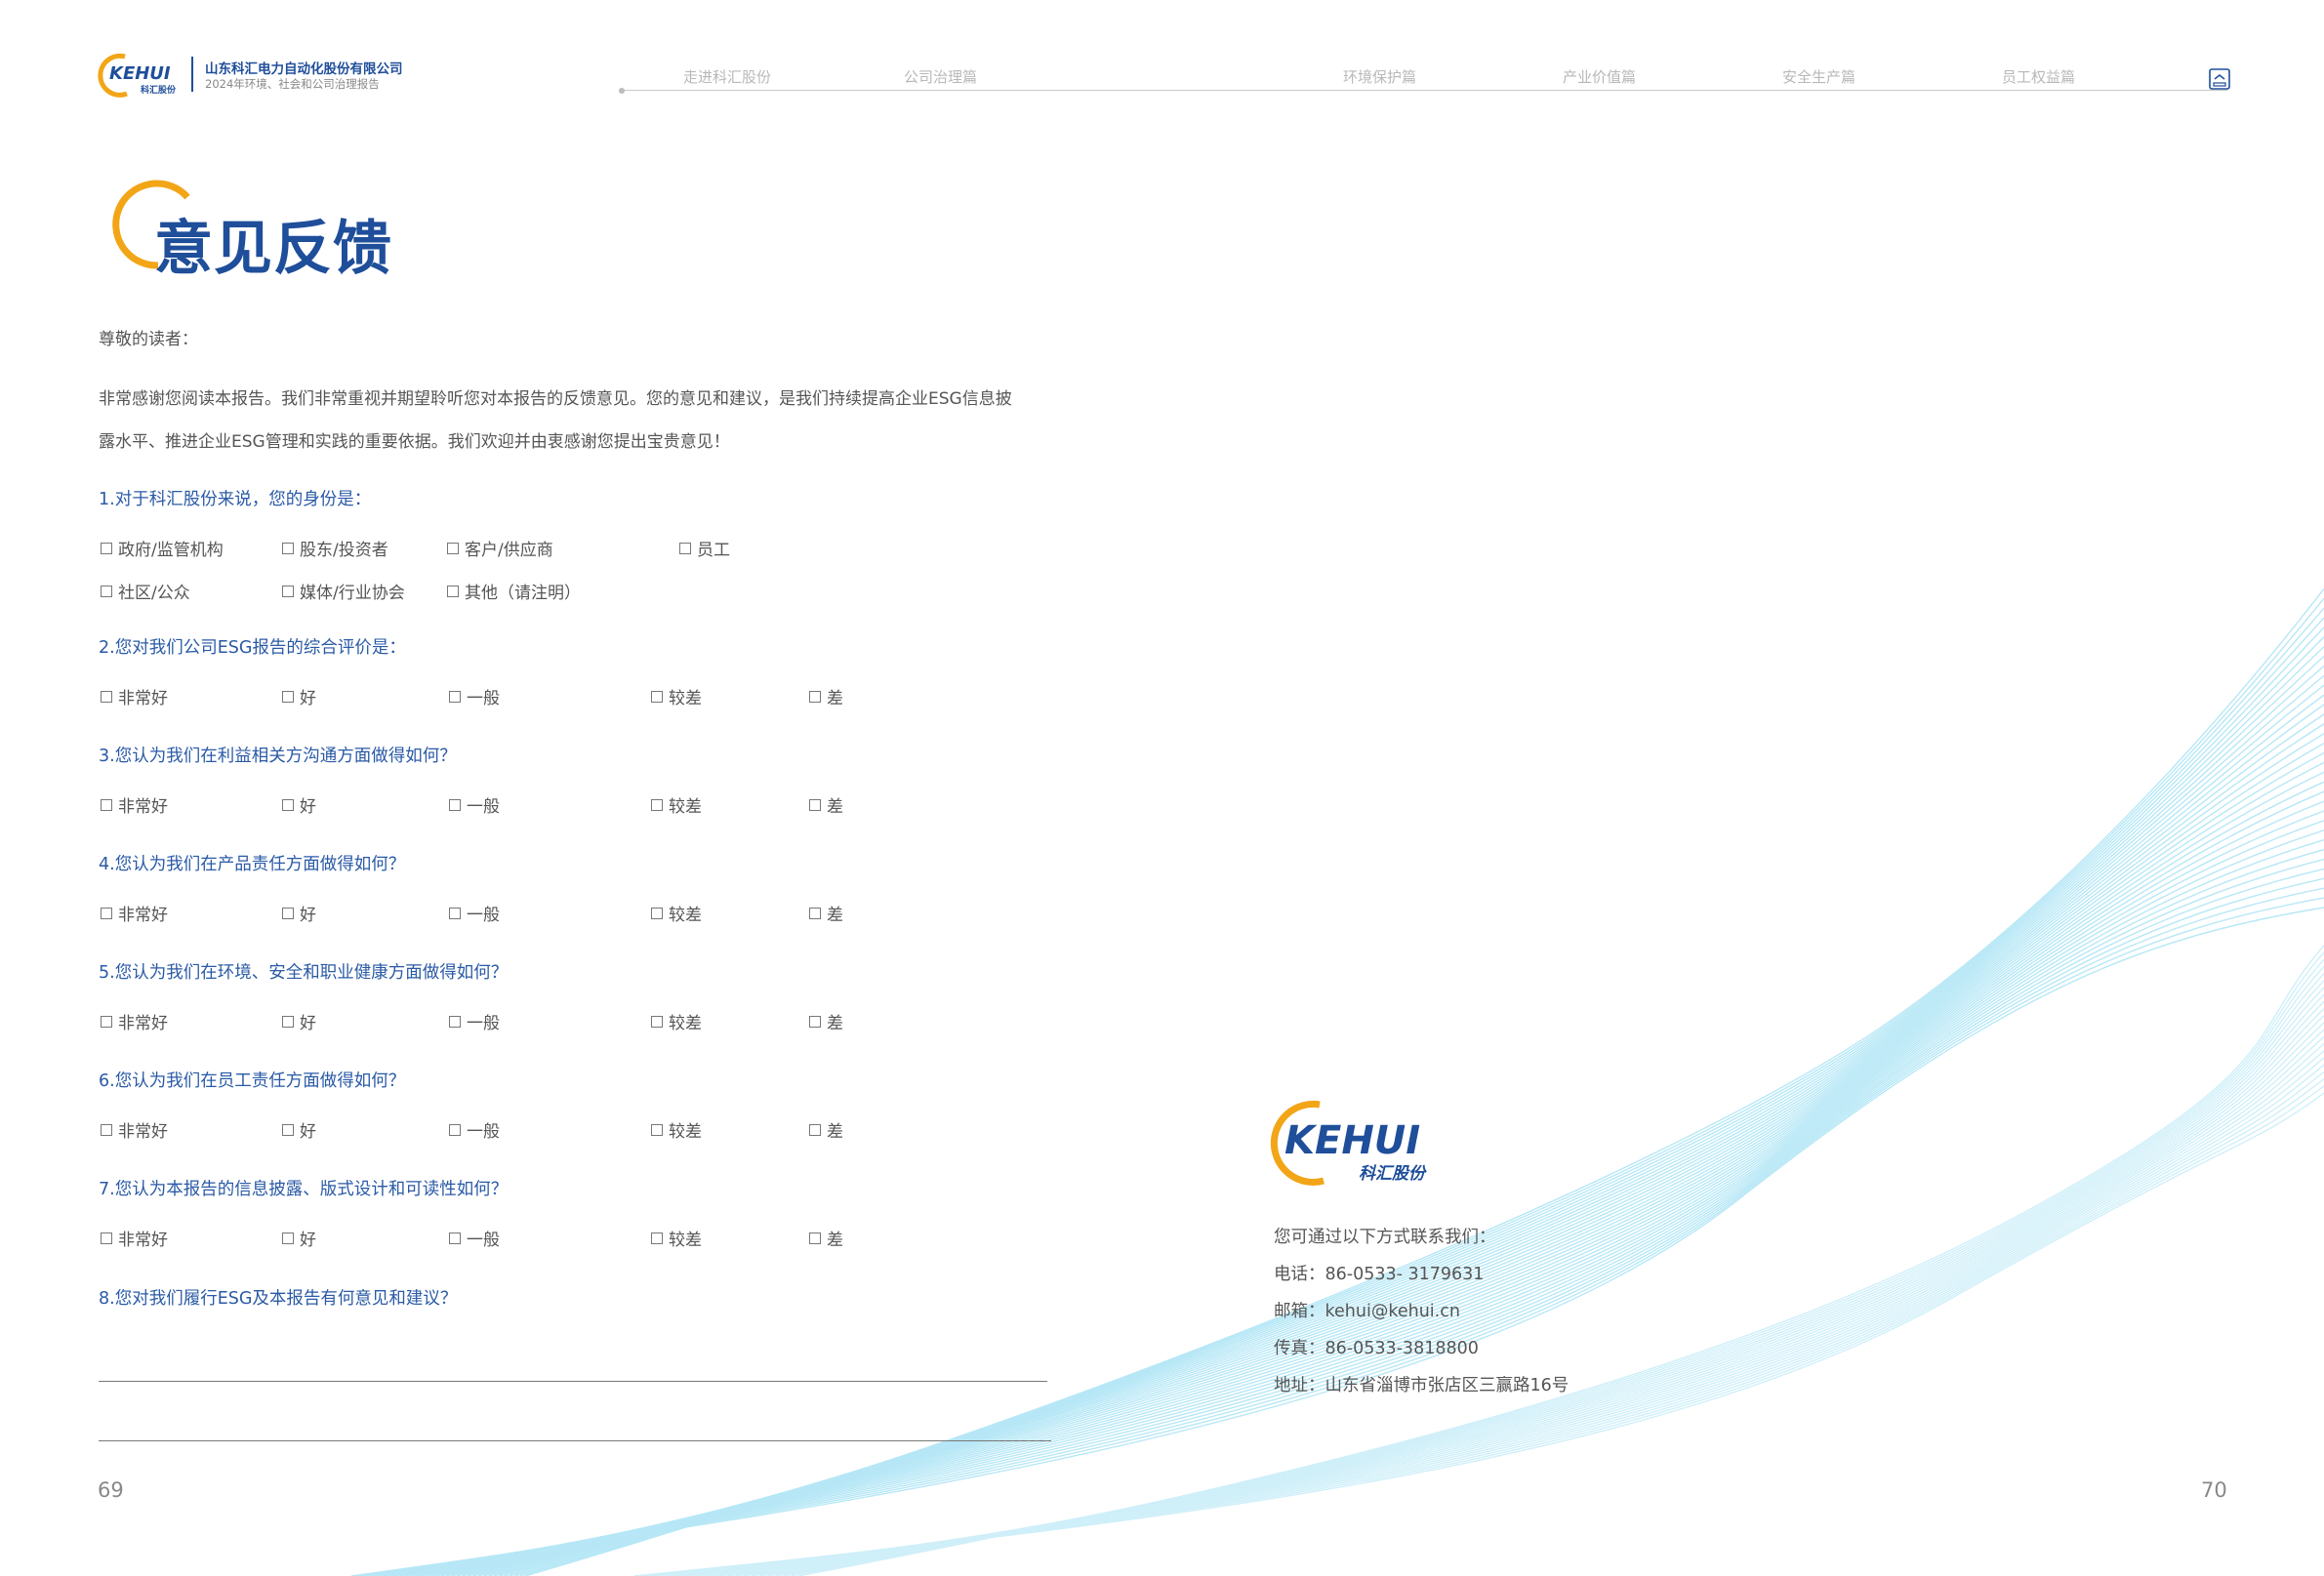  What do you see at coordinates (134, 1129) in the screenshot?
I see `checkbox-q6-very-good: 非常好` at bounding box center [134, 1129].